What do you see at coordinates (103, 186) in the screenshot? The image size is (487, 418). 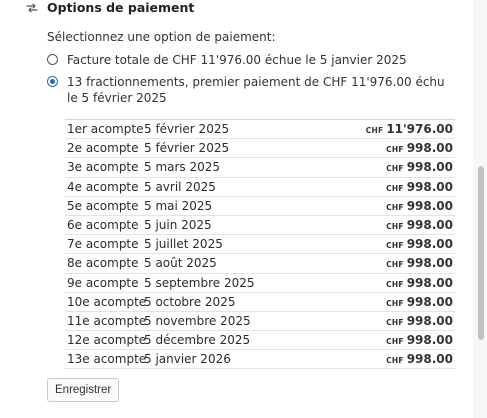 I see `installment-name: 4e acompte` at bounding box center [103, 186].